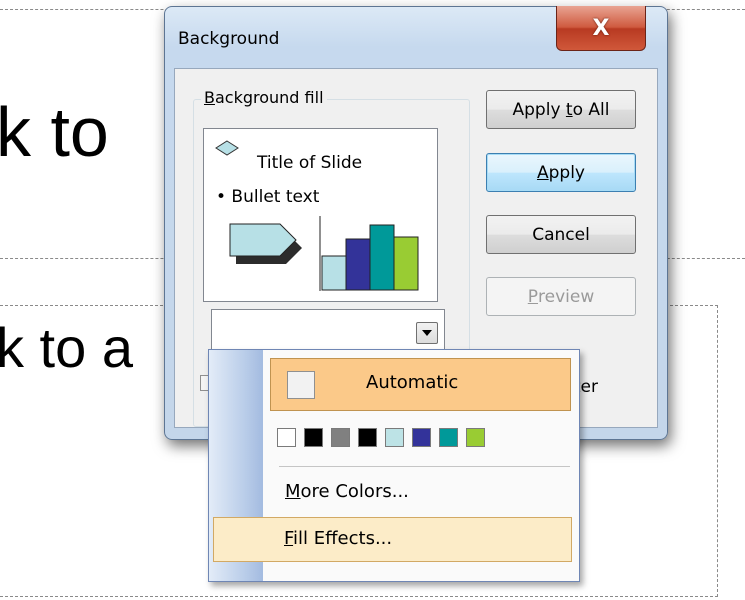  What do you see at coordinates (313, 437) in the screenshot?
I see `swatch-black` at bounding box center [313, 437].